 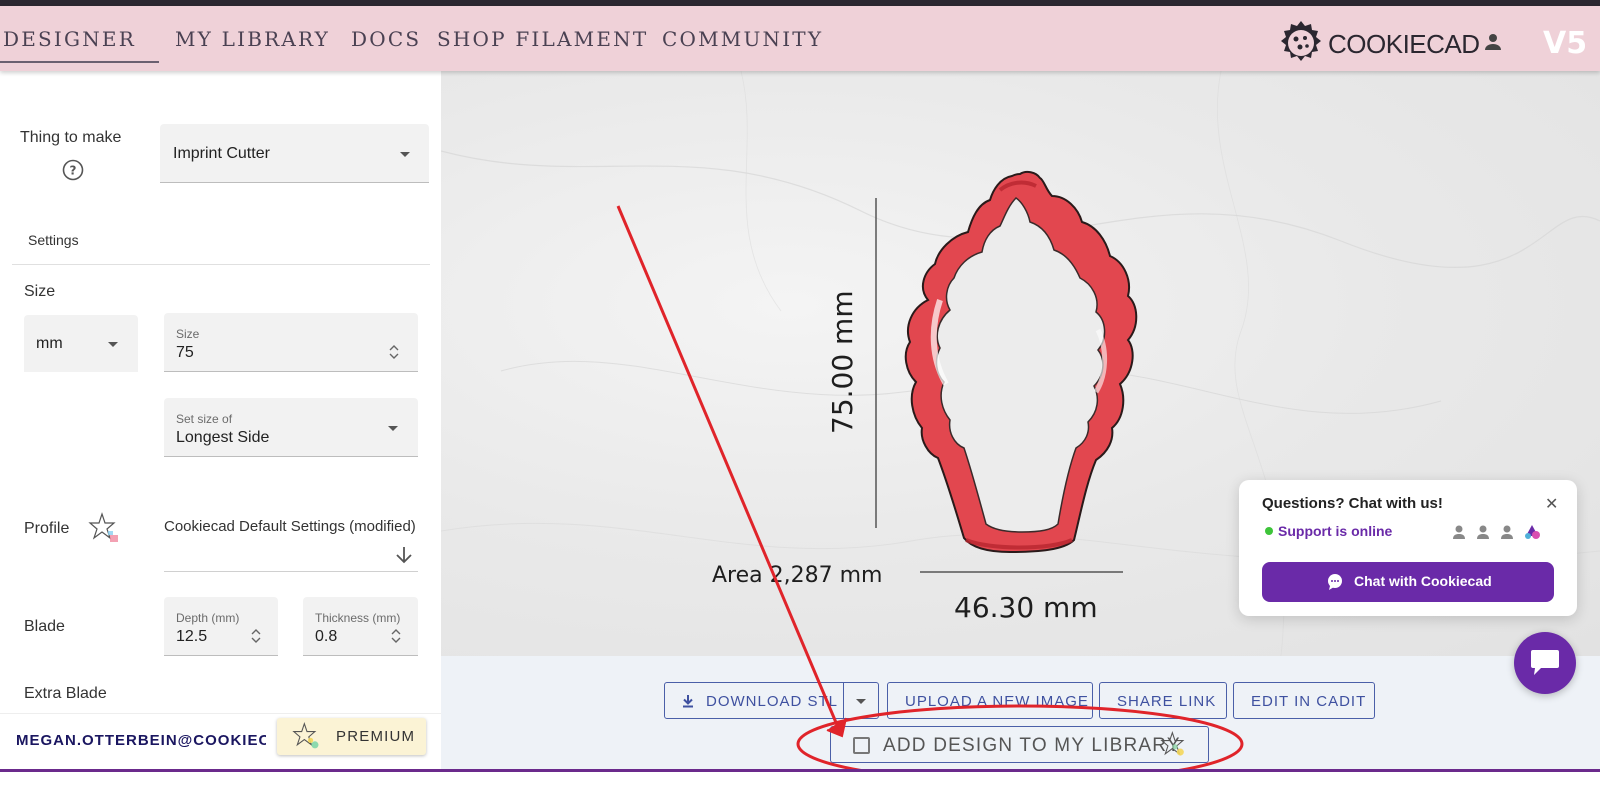 What do you see at coordinates (542, 39) in the screenshot?
I see `nav-shop-filament: SHOP FILAMENT` at bounding box center [542, 39].